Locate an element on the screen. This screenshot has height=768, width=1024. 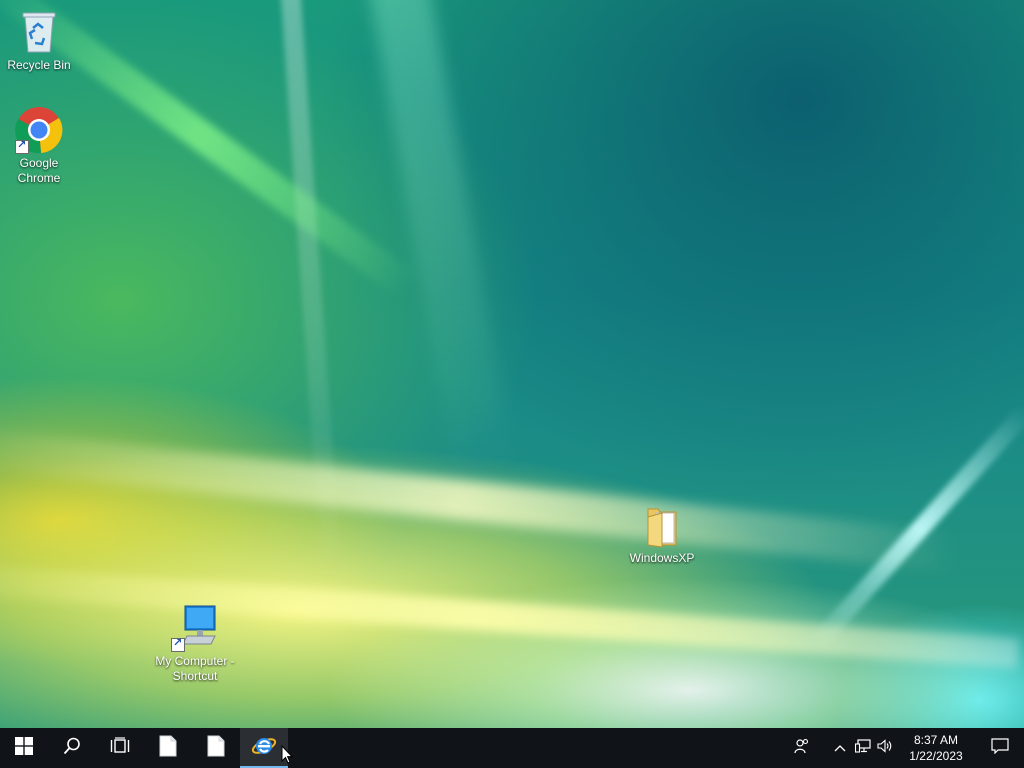
chevron-up-icon is located at coordinates (840, 748).